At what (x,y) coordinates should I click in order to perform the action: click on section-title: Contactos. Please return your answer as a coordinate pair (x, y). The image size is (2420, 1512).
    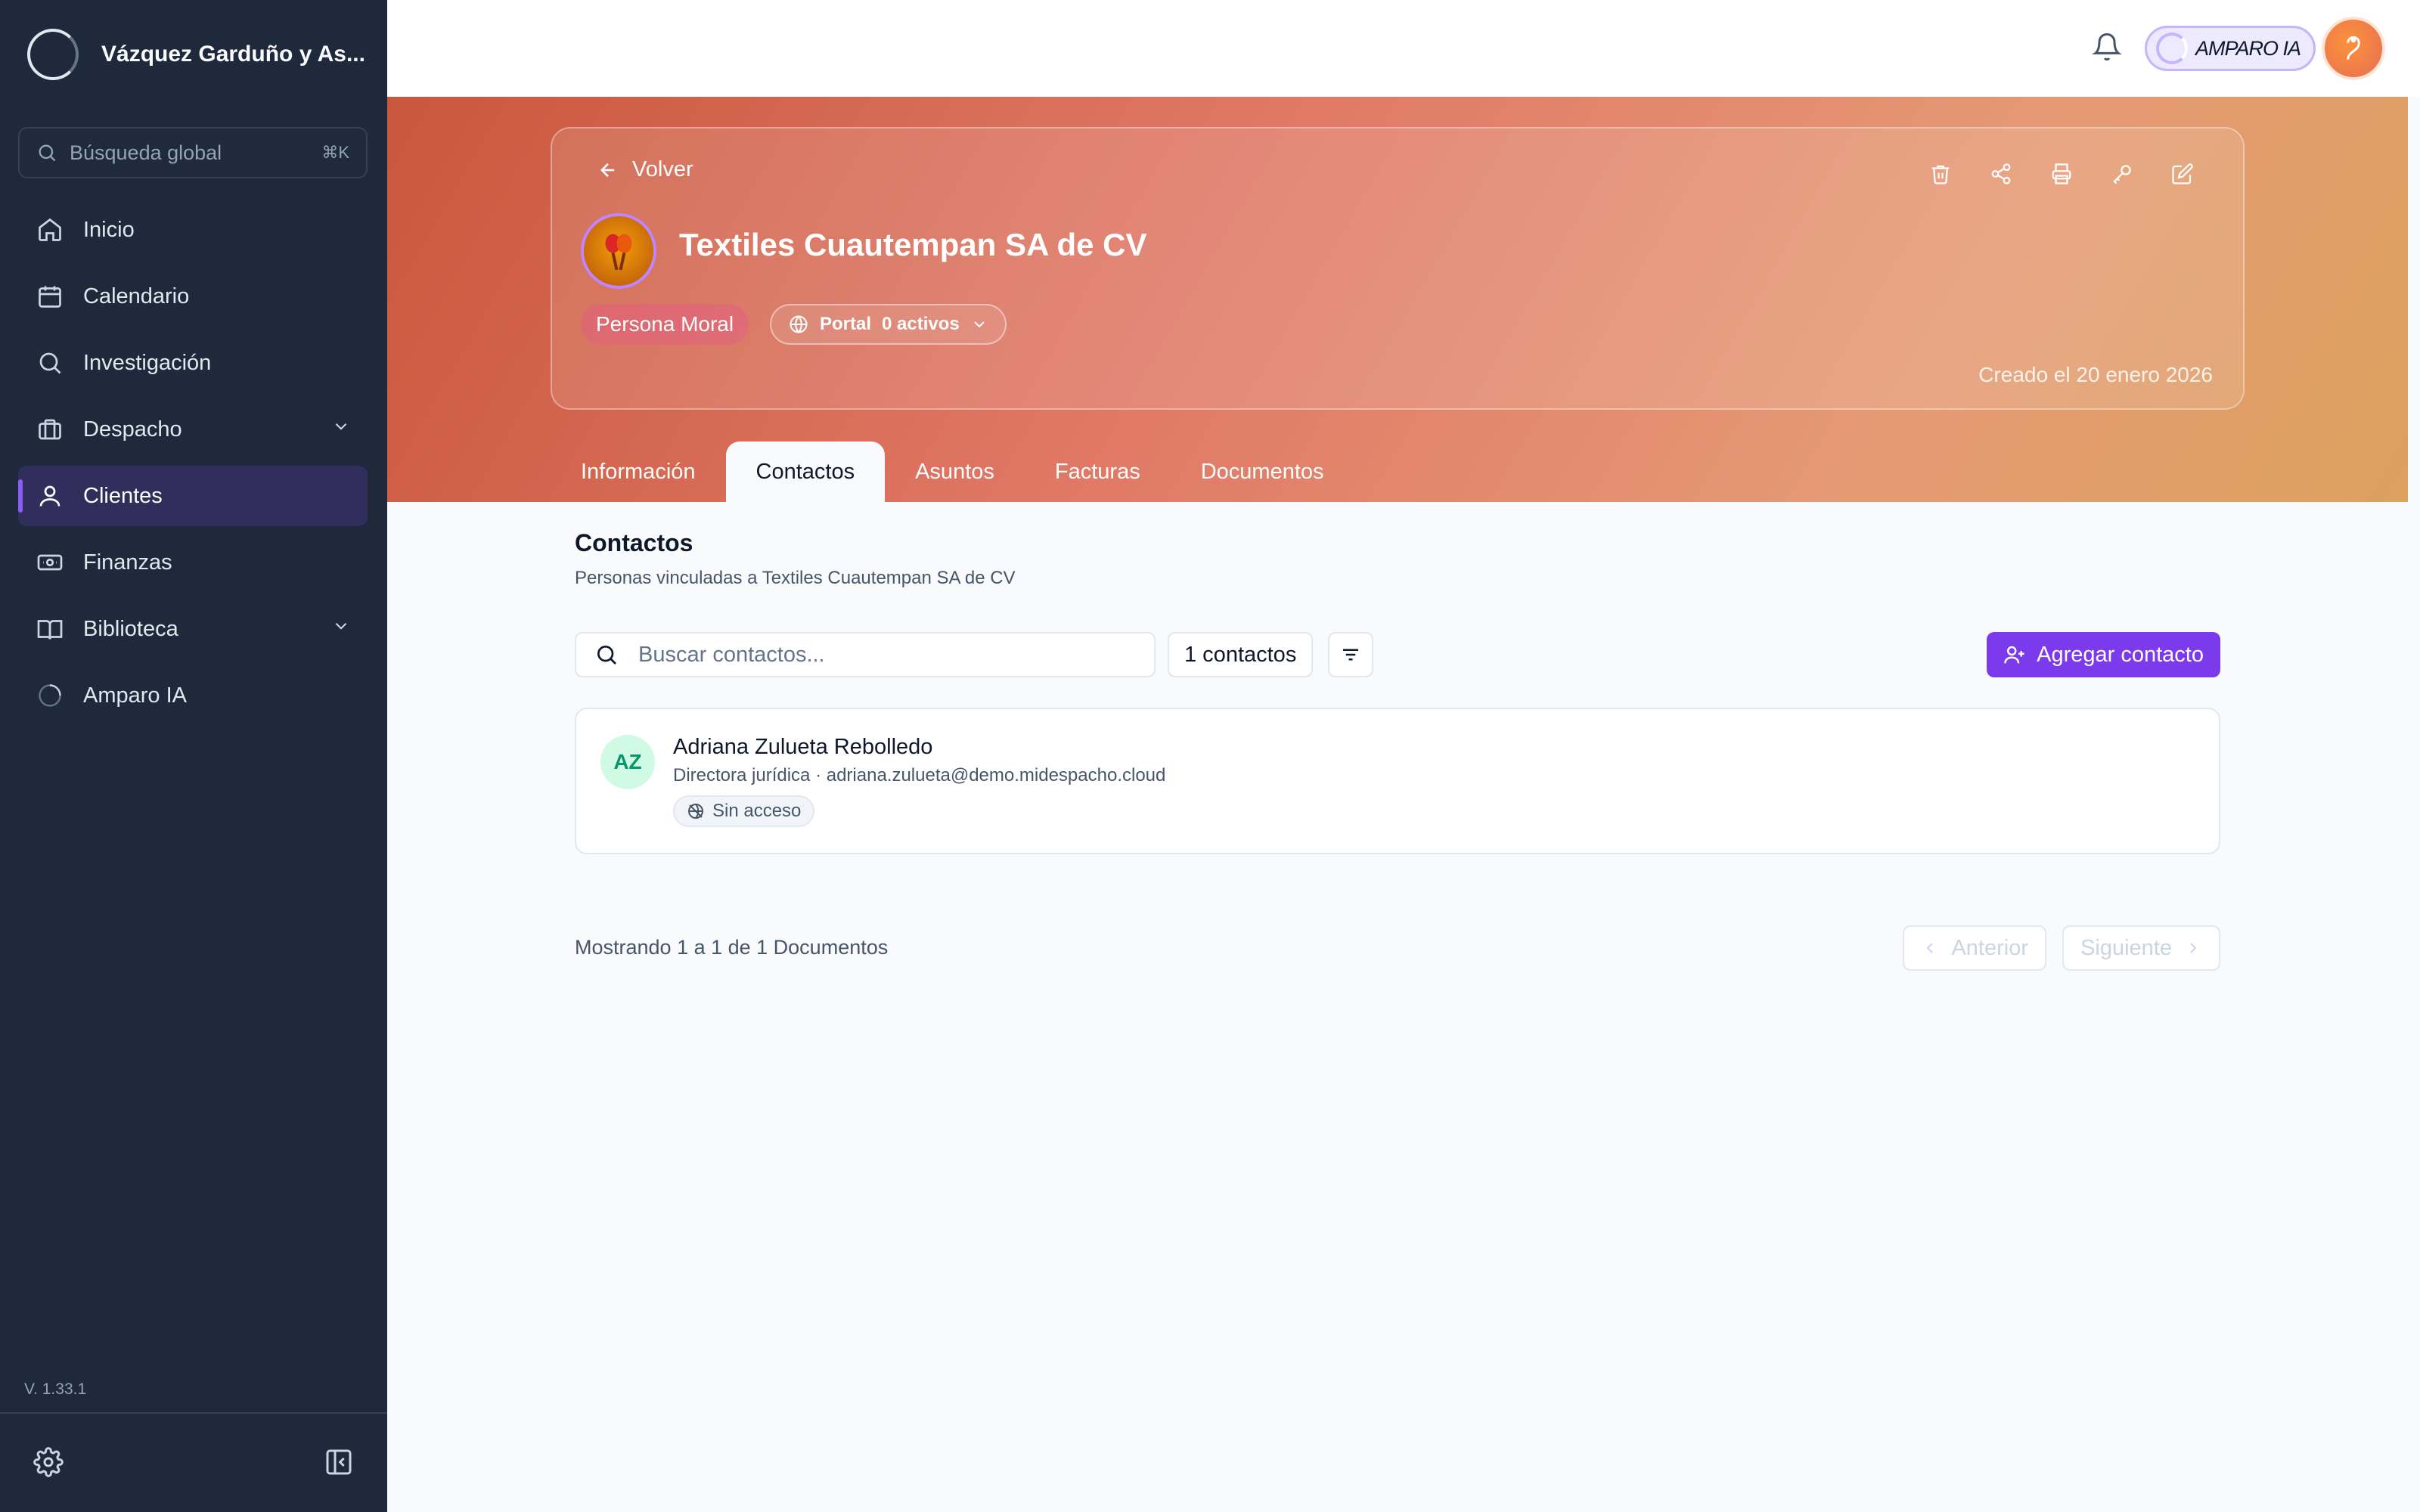
    Looking at the image, I should click on (634, 542).